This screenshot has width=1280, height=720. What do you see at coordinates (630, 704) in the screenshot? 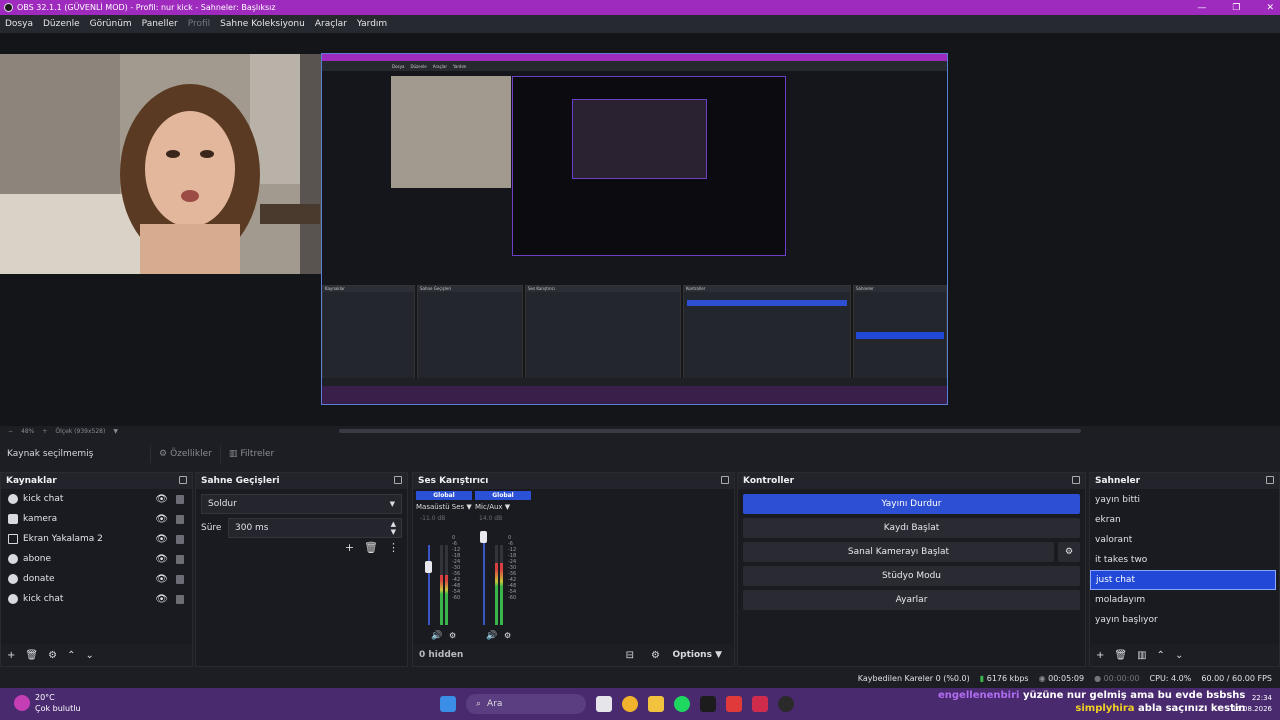
I see `chrome-icon` at bounding box center [630, 704].